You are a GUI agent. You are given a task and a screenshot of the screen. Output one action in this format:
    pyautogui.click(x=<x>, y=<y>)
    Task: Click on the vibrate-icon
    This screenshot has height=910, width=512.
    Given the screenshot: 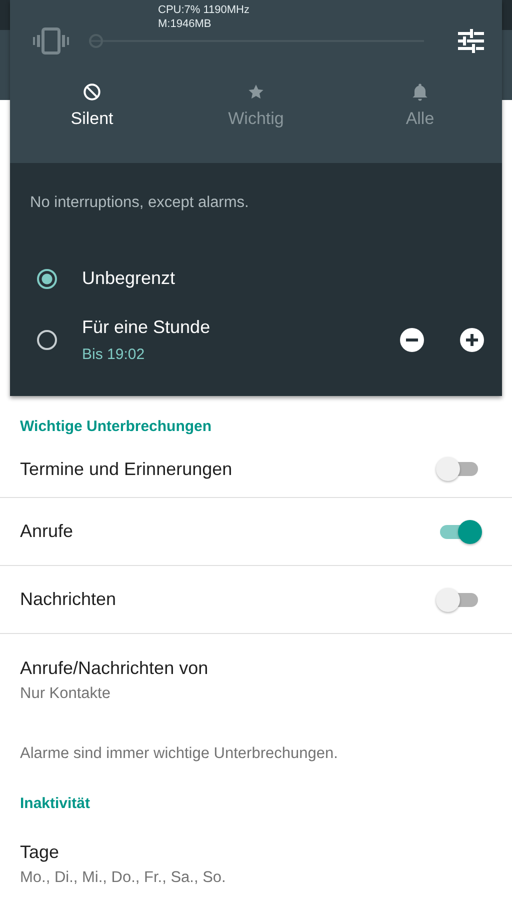 What is the action you would take?
    pyautogui.click(x=51, y=41)
    